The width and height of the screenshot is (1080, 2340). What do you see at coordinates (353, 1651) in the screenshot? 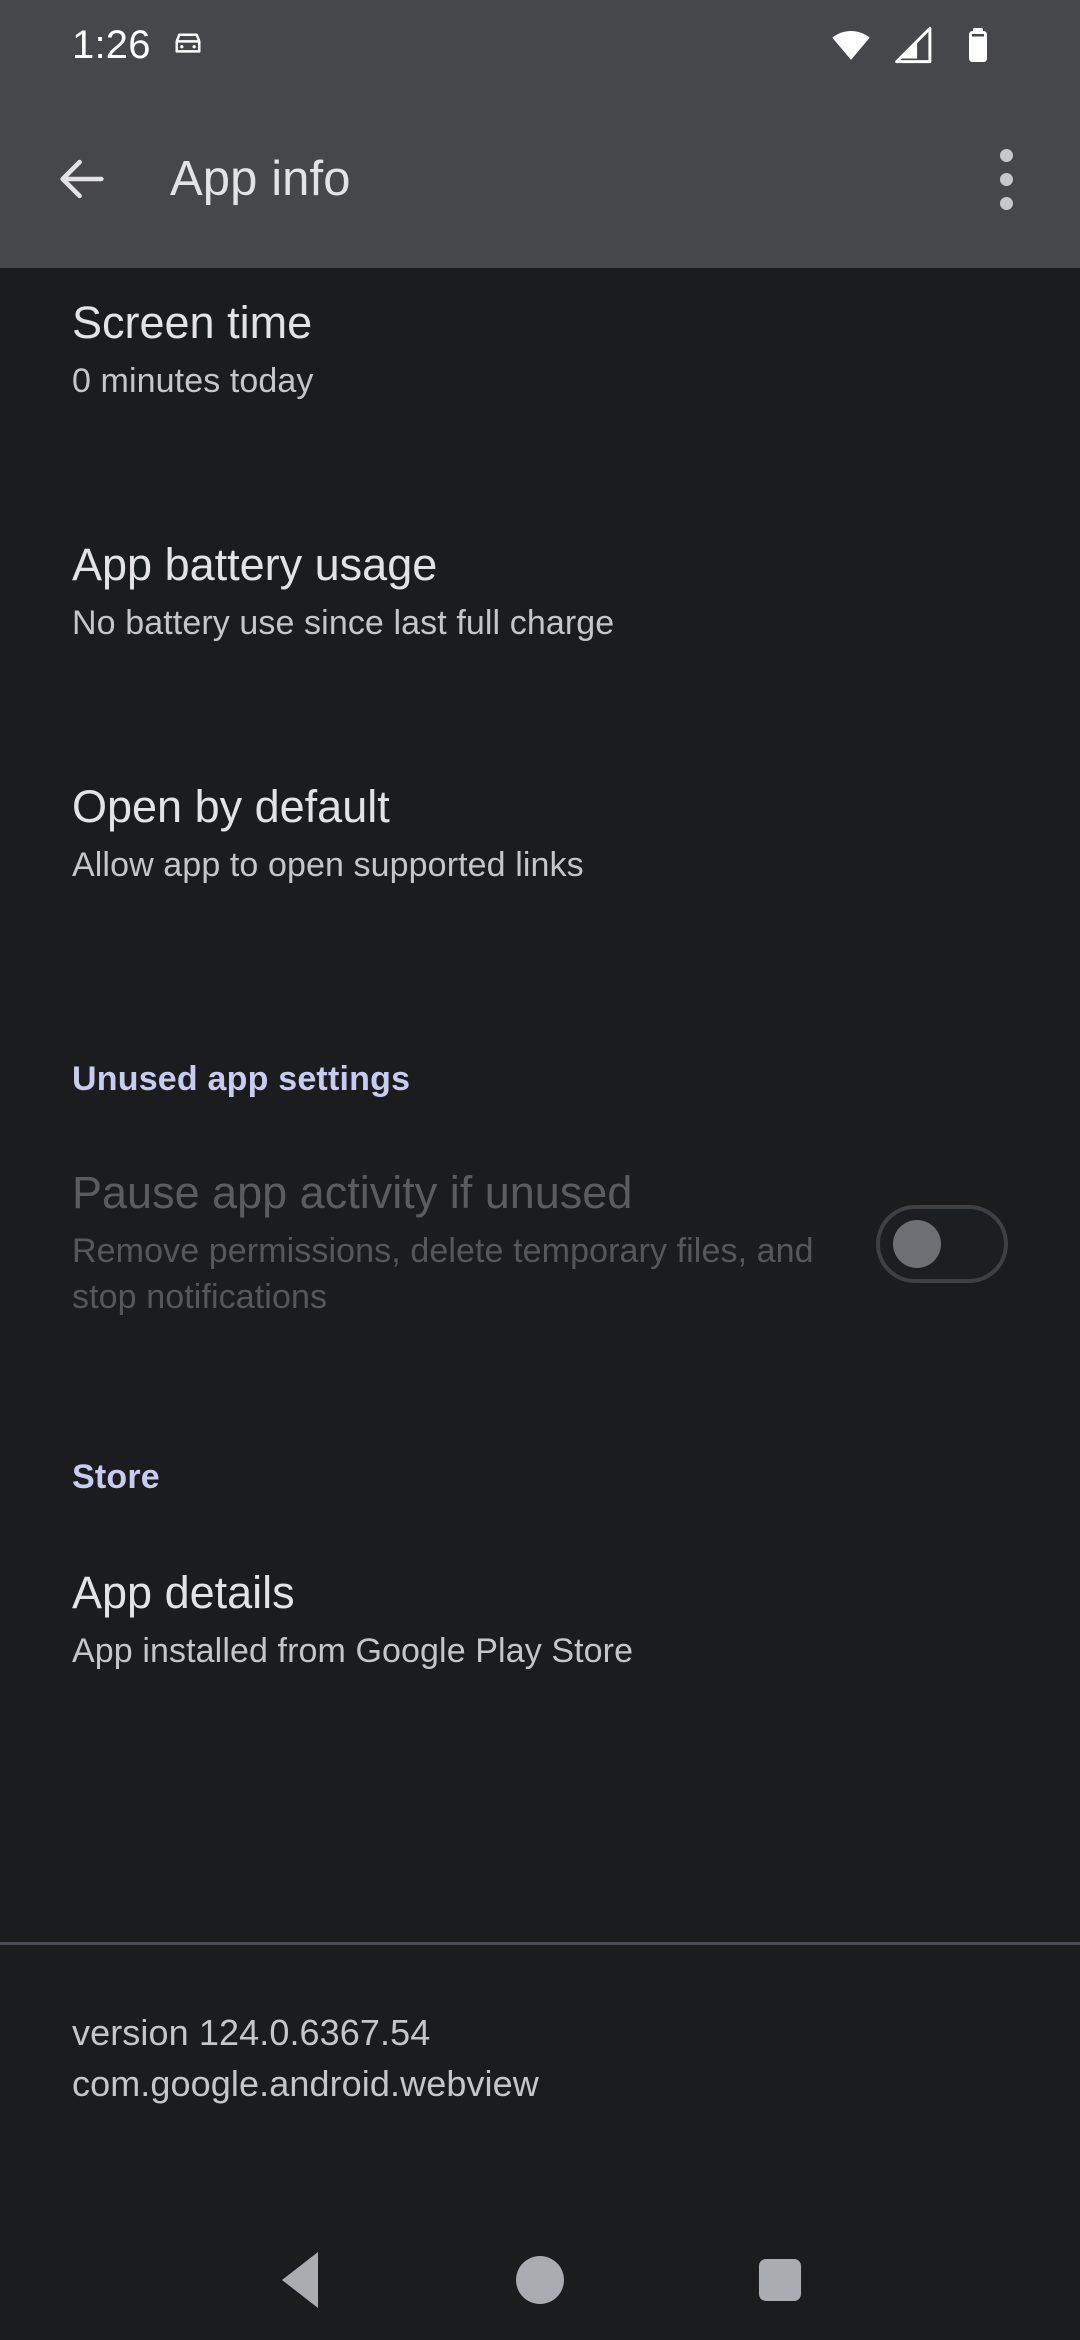
I see `preference-subtitle: App installed from Google Play Store` at bounding box center [353, 1651].